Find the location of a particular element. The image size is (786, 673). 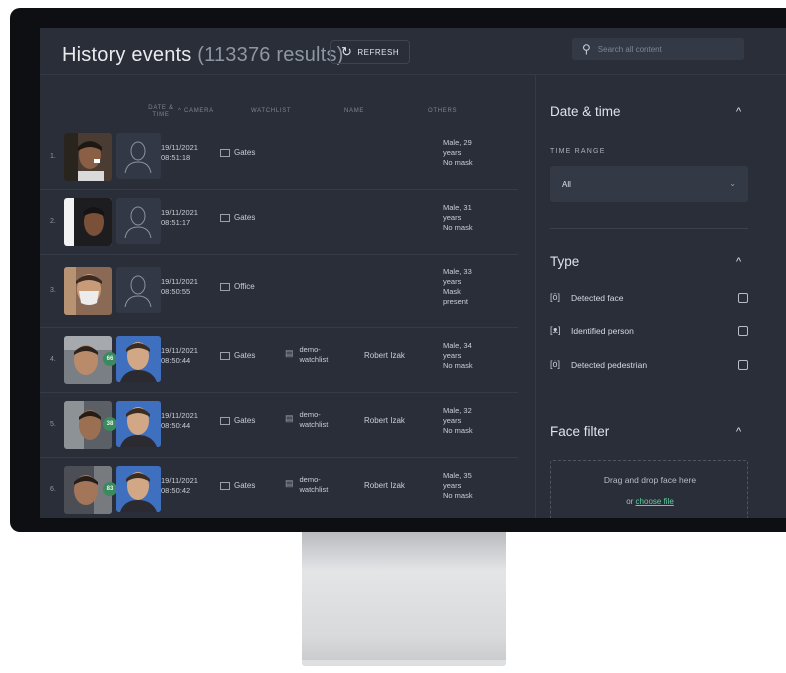

column-header-others: OTHERS is located at coordinates (442, 111).